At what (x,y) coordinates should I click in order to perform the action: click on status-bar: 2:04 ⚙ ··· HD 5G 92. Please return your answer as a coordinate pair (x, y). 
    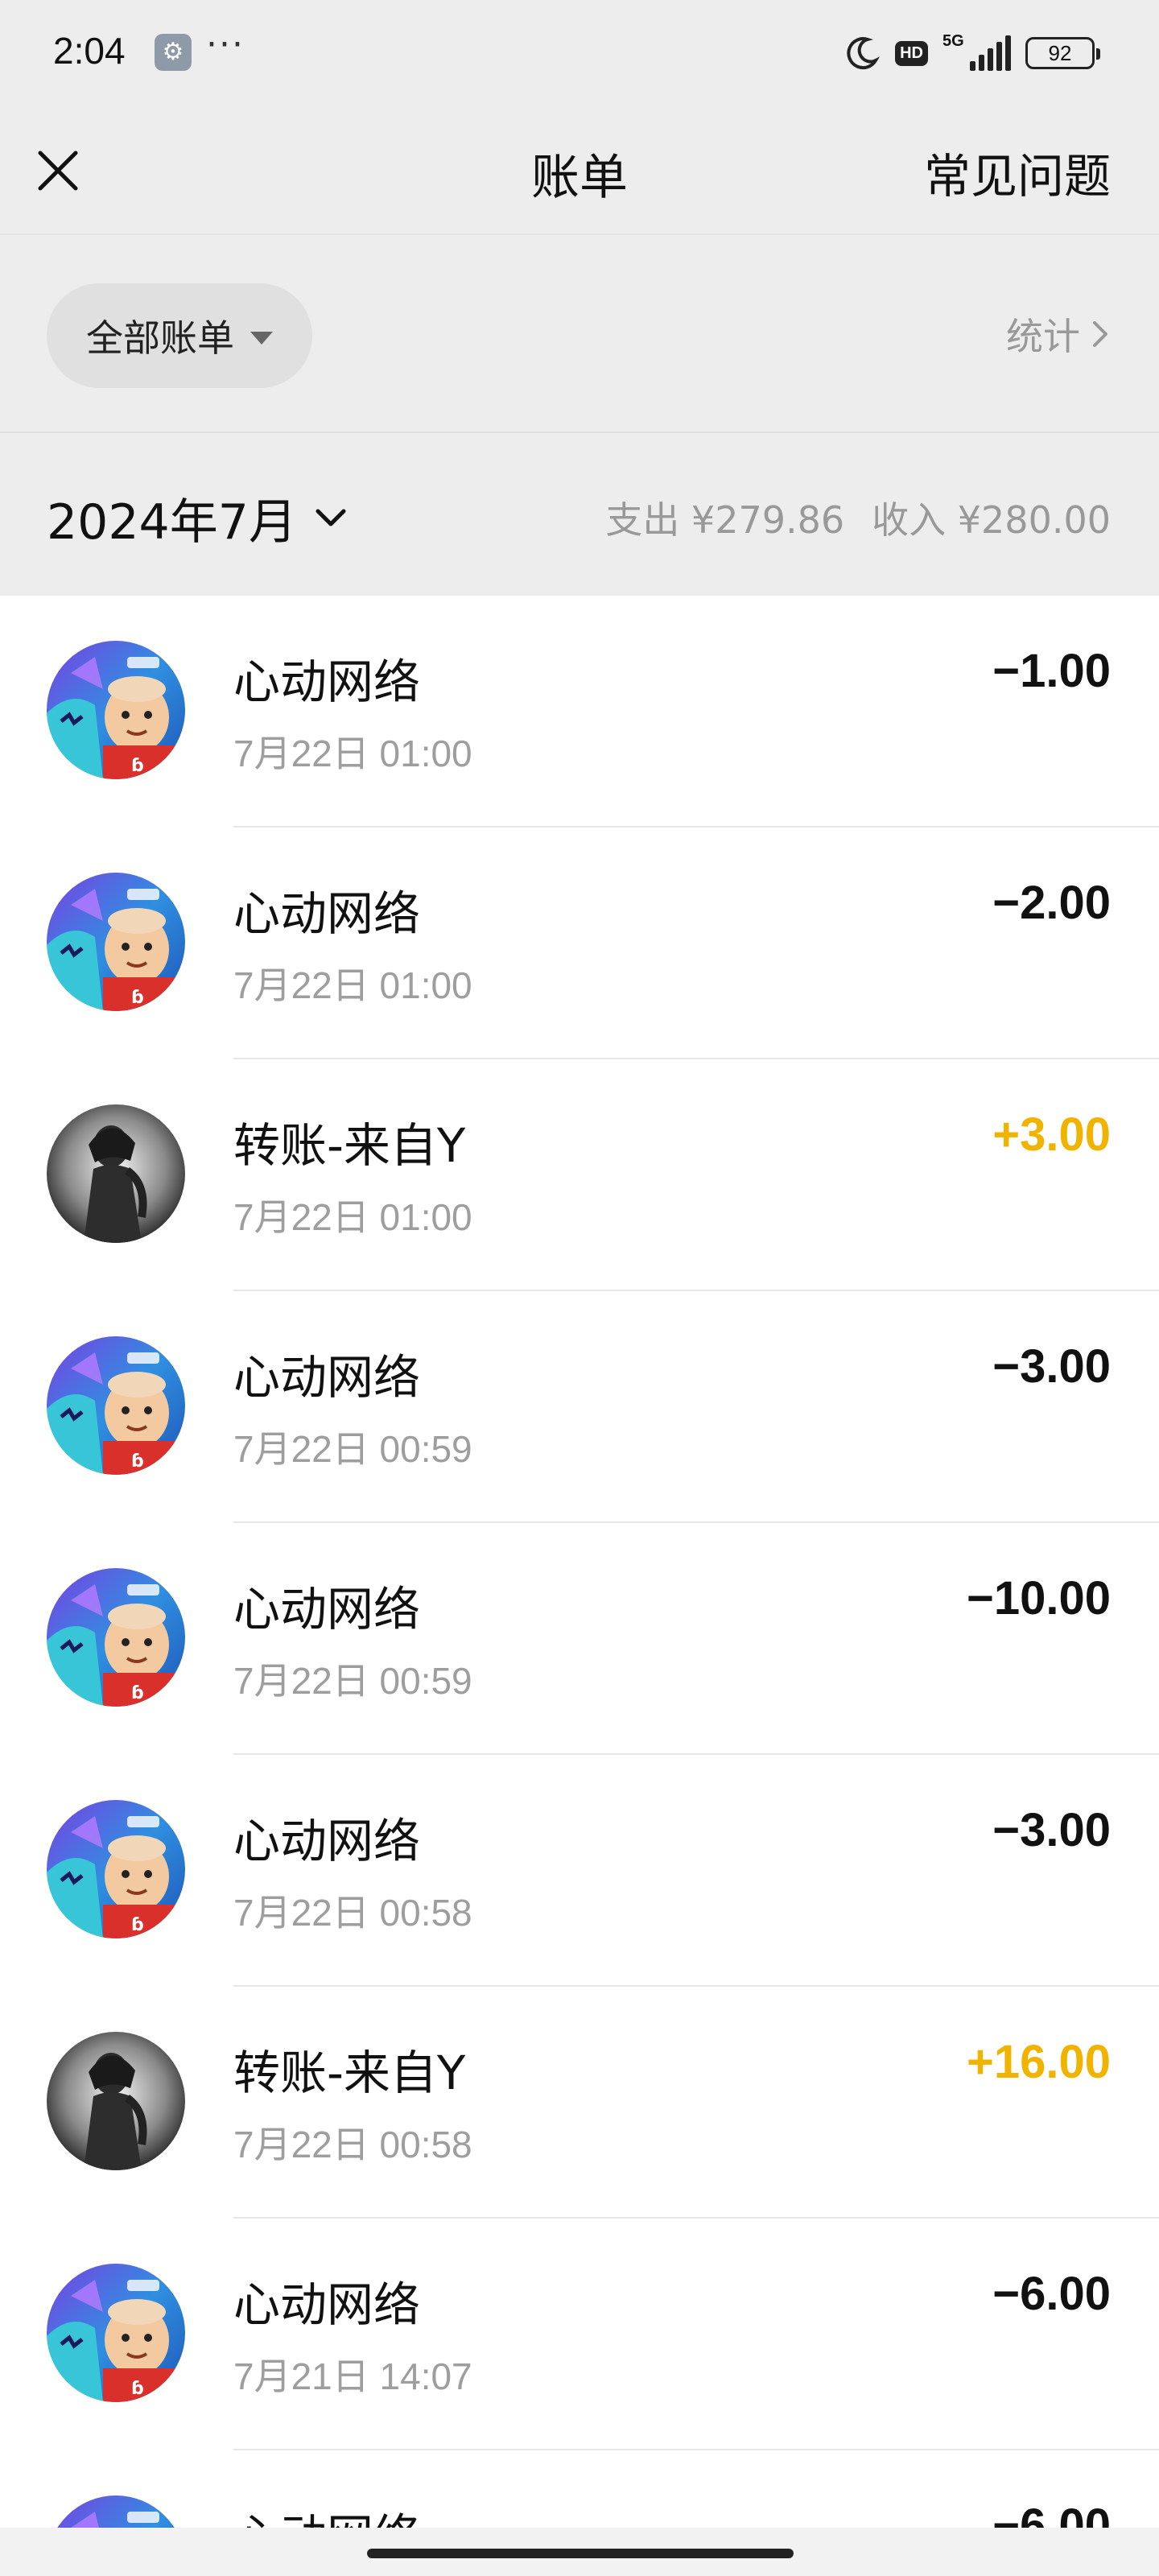
    Looking at the image, I should click on (579, 53).